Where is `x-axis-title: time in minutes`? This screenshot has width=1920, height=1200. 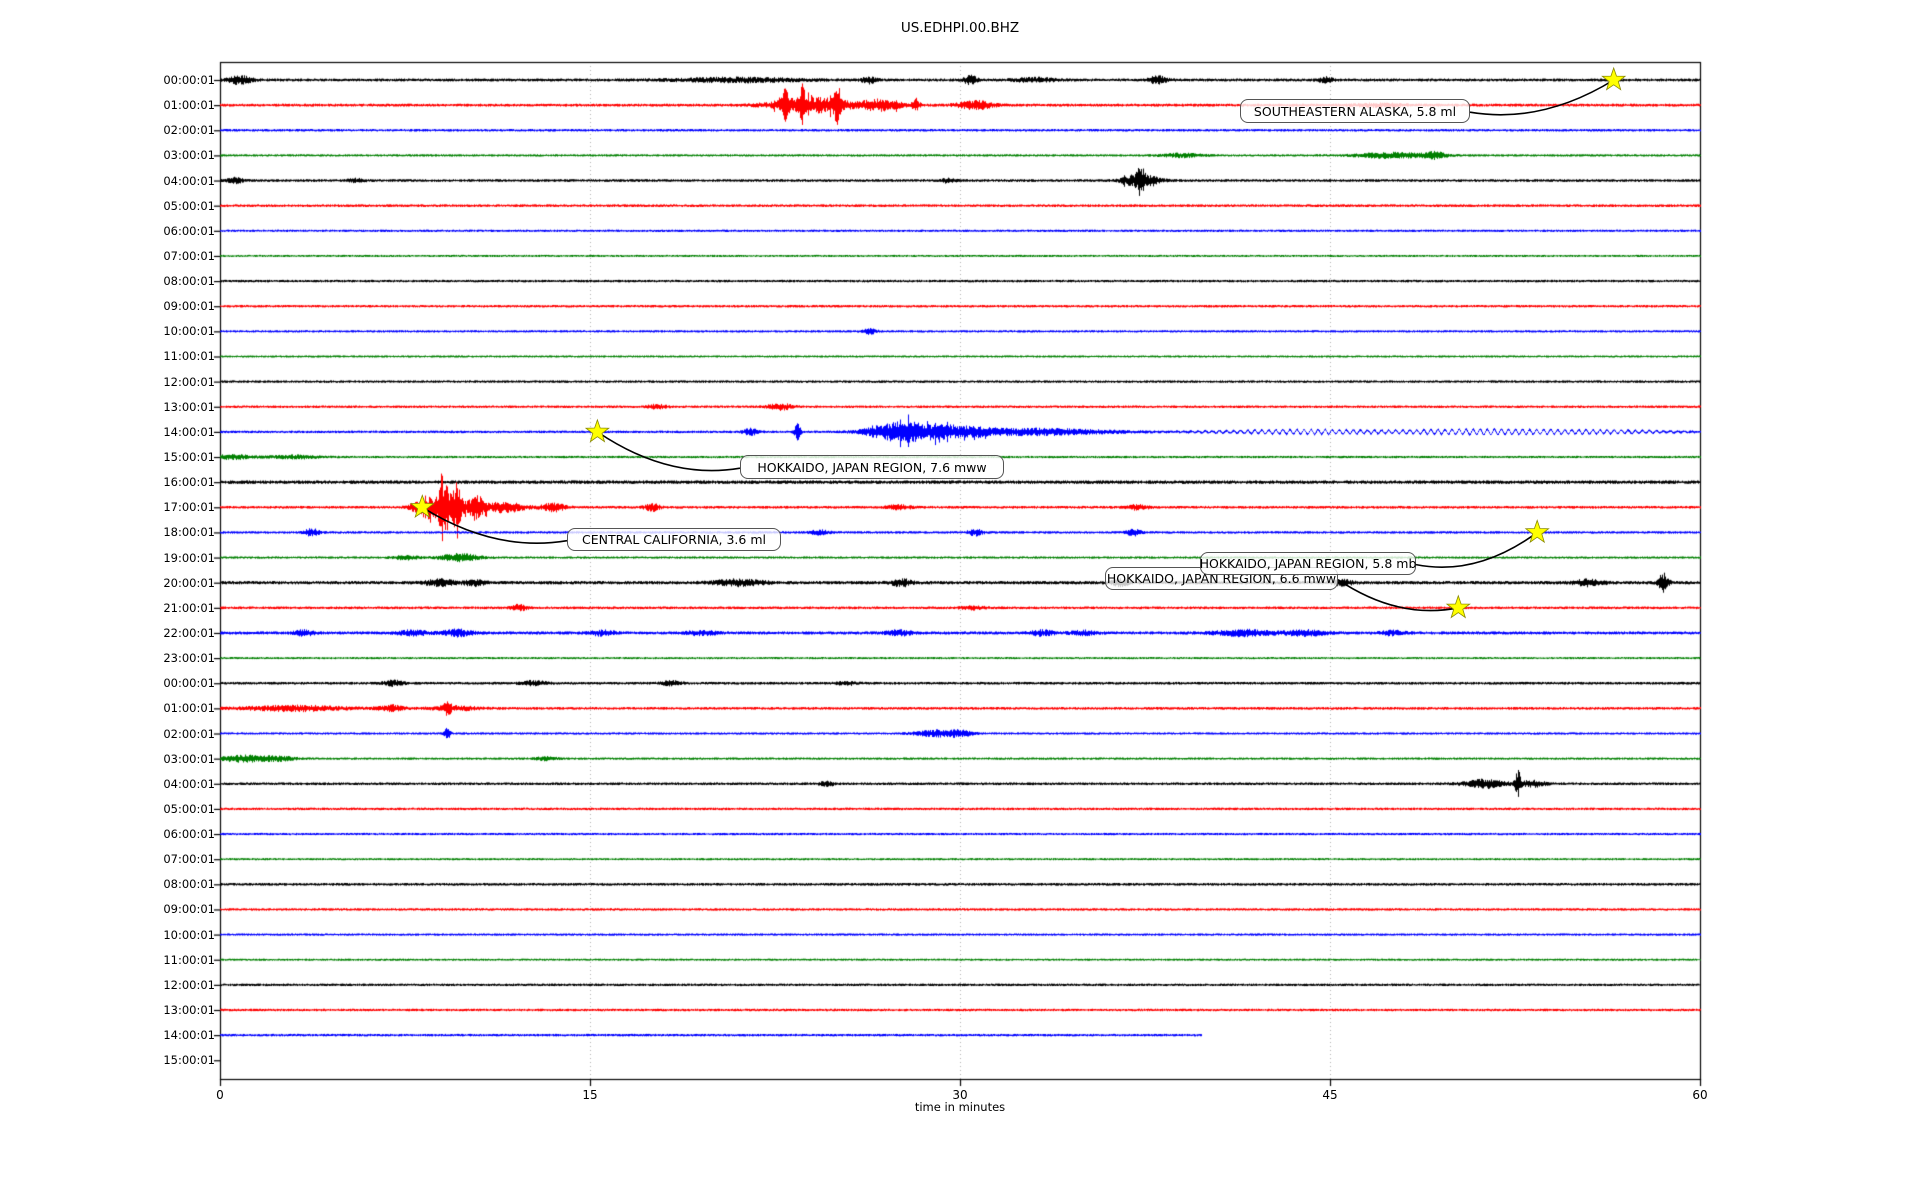 x-axis-title: time in minutes is located at coordinates (960, 1107).